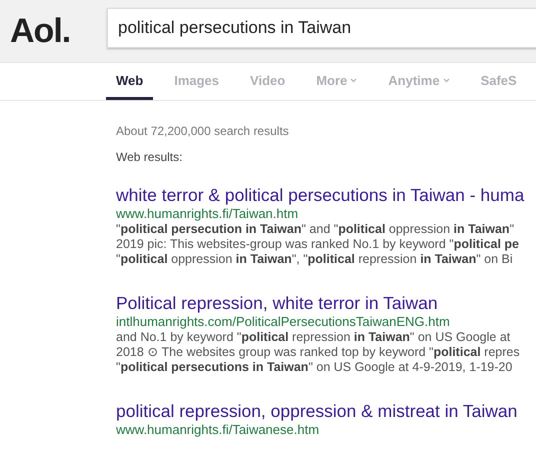 The width and height of the screenshot is (536, 460). What do you see at coordinates (130, 81) in the screenshot?
I see `nav-tab: Web` at bounding box center [130, 81].